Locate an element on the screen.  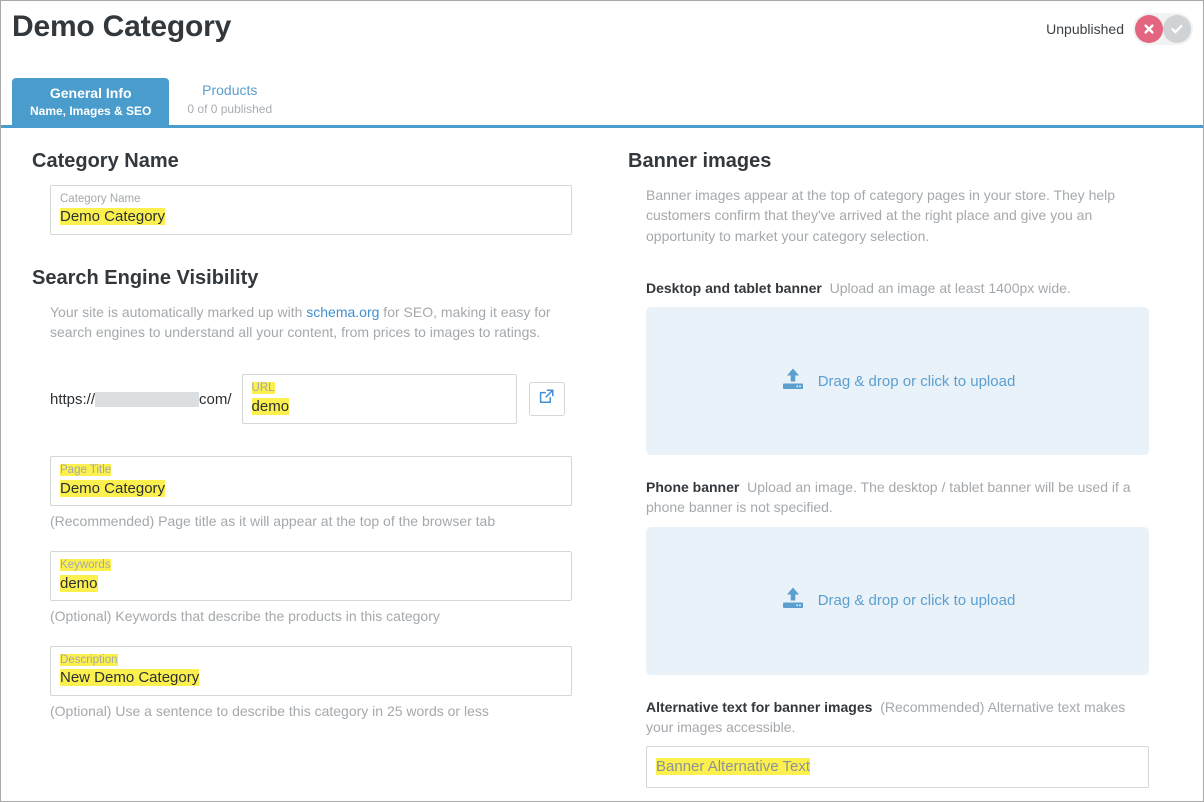
tab-general-info-sublabel: Name, Images & SEO is located at coordinates (91, 111).